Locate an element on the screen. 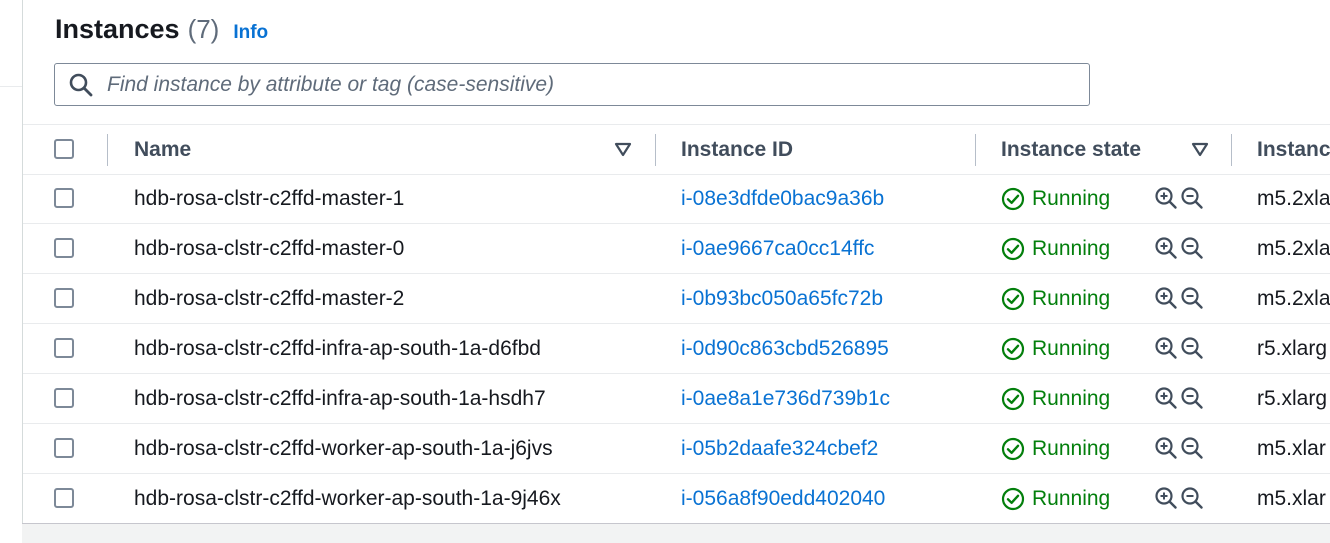 Image resolution: width=1330 pixels, height=543 pixels. column-divider is located at coordinates (107, 150).